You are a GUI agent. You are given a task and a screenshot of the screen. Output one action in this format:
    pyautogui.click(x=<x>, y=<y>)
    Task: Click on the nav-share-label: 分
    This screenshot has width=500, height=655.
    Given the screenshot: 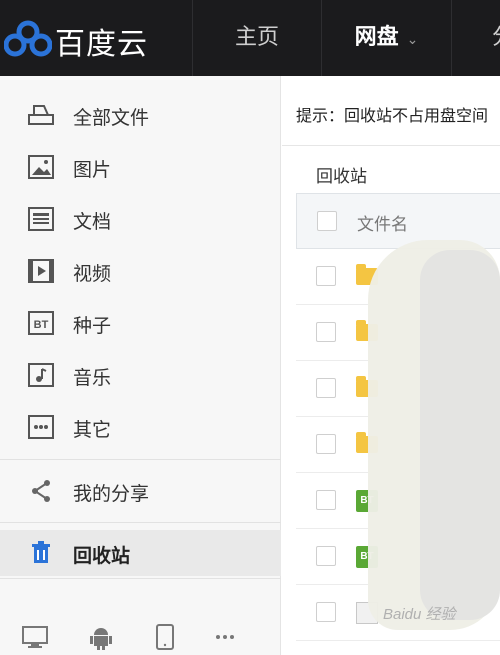 What is the action you would take?
    pyautogui.click(x=496, y=37)
    